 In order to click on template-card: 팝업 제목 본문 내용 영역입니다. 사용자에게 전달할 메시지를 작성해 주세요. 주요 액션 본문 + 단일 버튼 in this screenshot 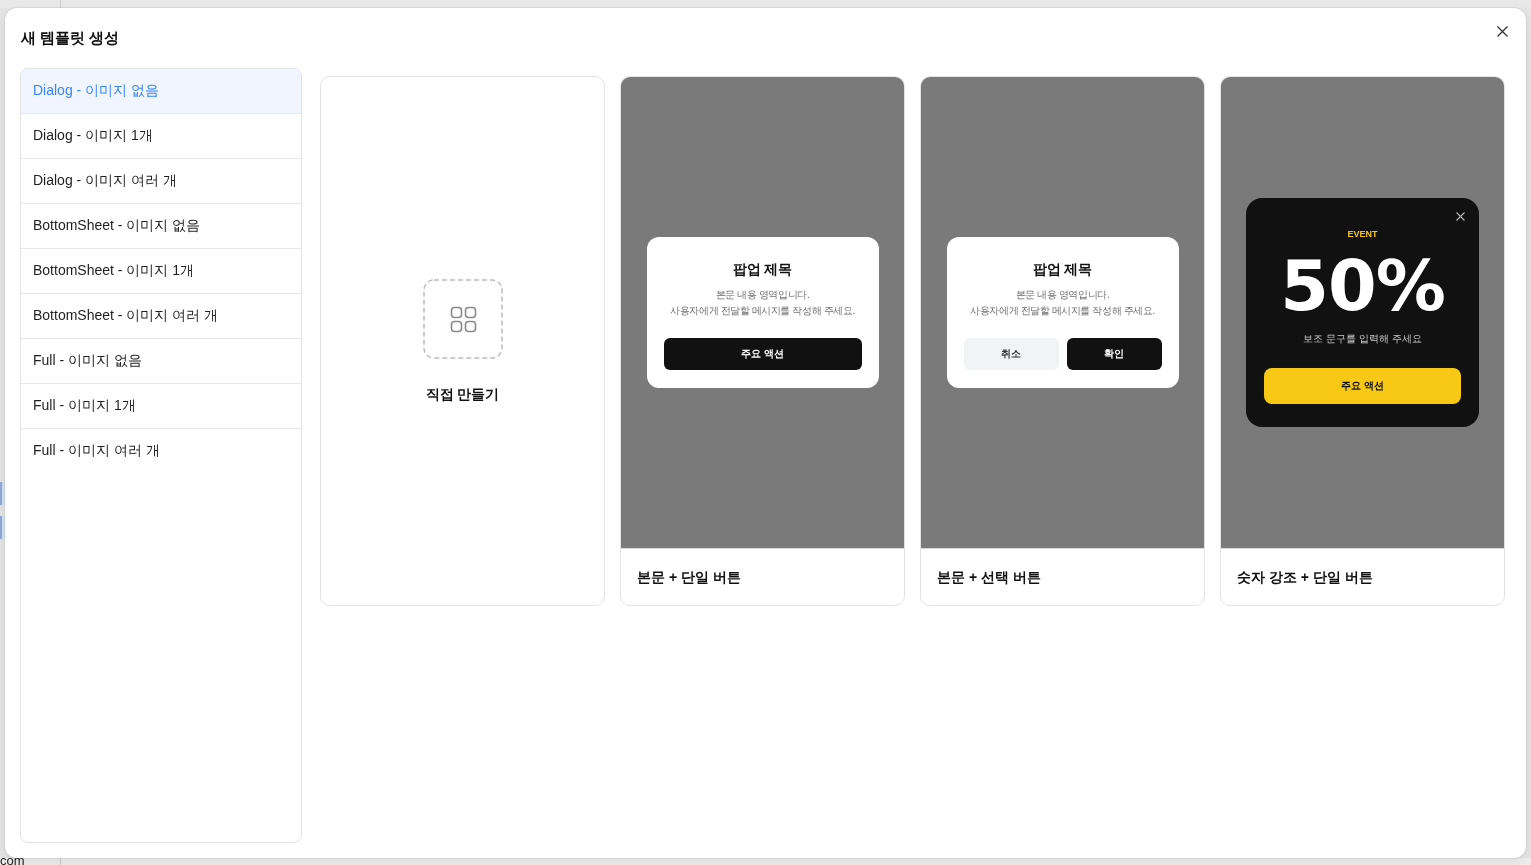, I will do `click(762, 341)`.